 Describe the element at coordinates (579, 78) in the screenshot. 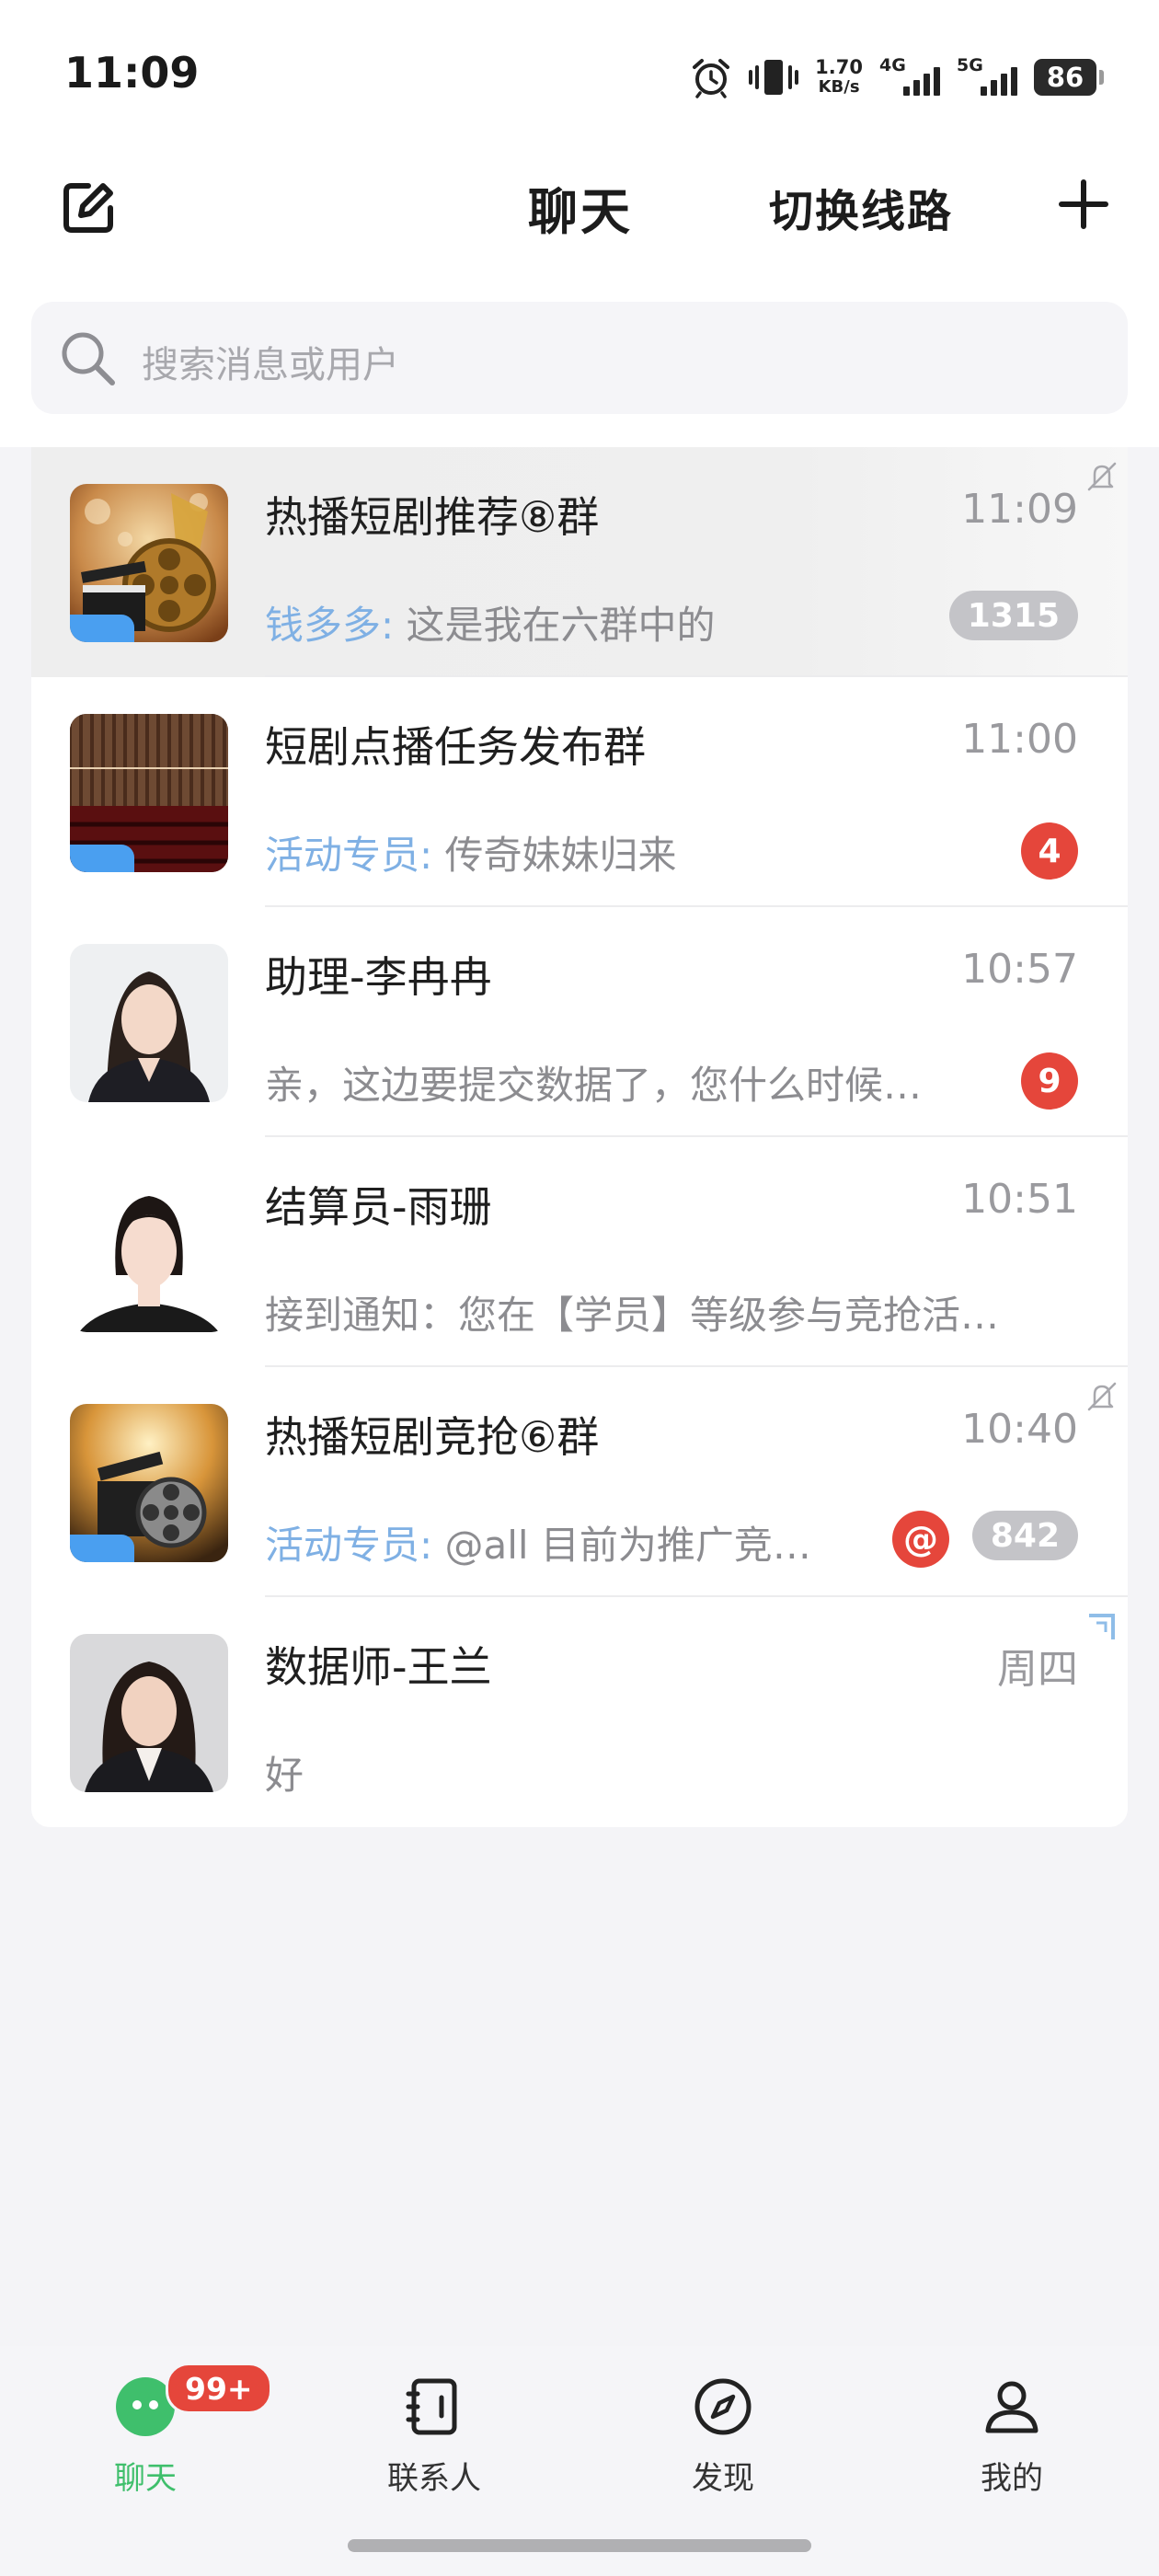

I see `status-bar: 11:09 1.70 KB/s 4G 5G 86` at that location.